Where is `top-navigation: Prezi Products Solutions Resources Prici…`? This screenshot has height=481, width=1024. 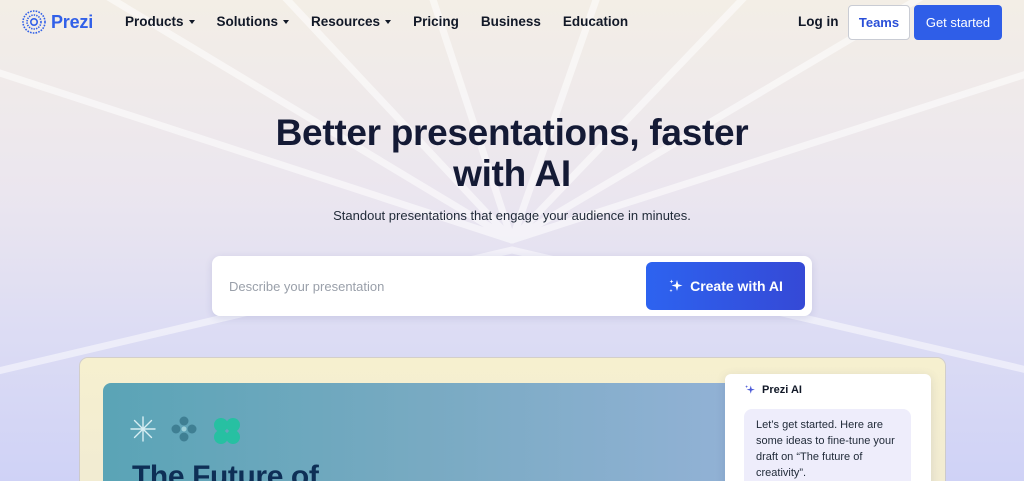 top-navigation: Prezi Products Solutions Resources Prici… is located at coordinates (512, 22).